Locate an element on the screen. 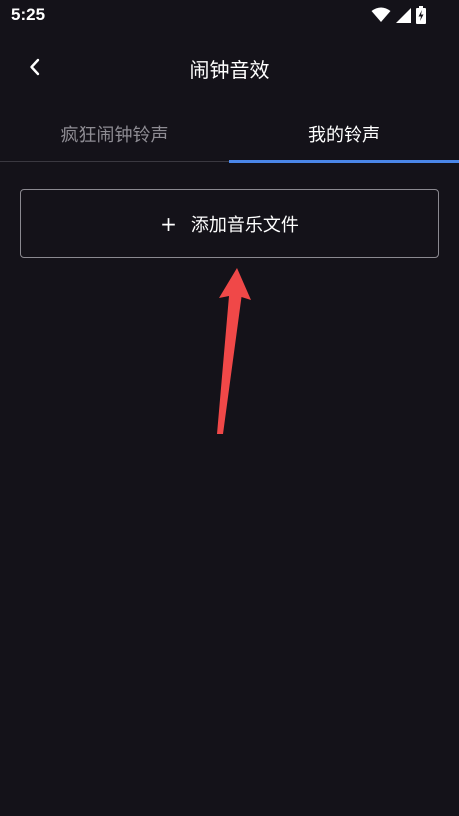  cellular-signal-icon is located at coordinates (403, 15).